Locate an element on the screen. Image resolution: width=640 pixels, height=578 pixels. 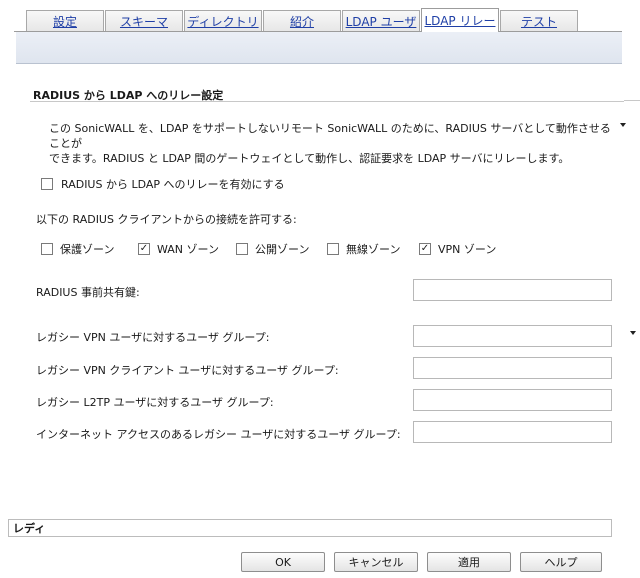
zone-dmz-checkbox is located at coordinates (242, 249).